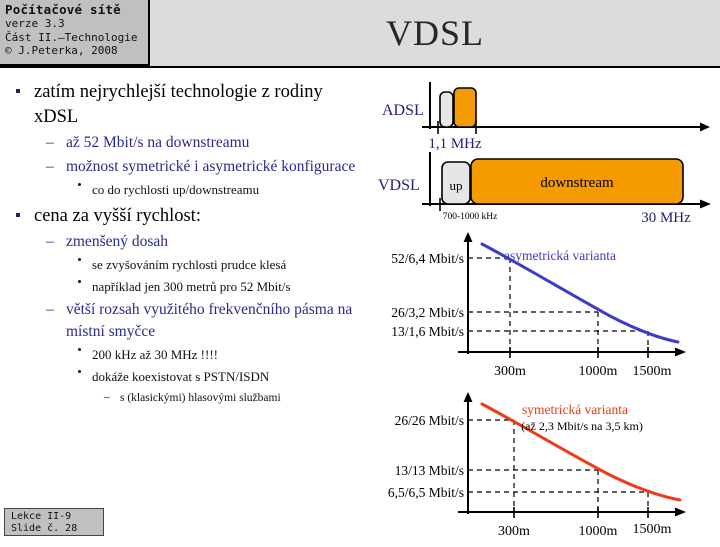 This screenshot has height=547, width=720. What do you see at coordinates (427, 258) in the screenshot?
I see `y-tick-label: 52/6,4 Mbit/s` at bounding box center [427, 258].